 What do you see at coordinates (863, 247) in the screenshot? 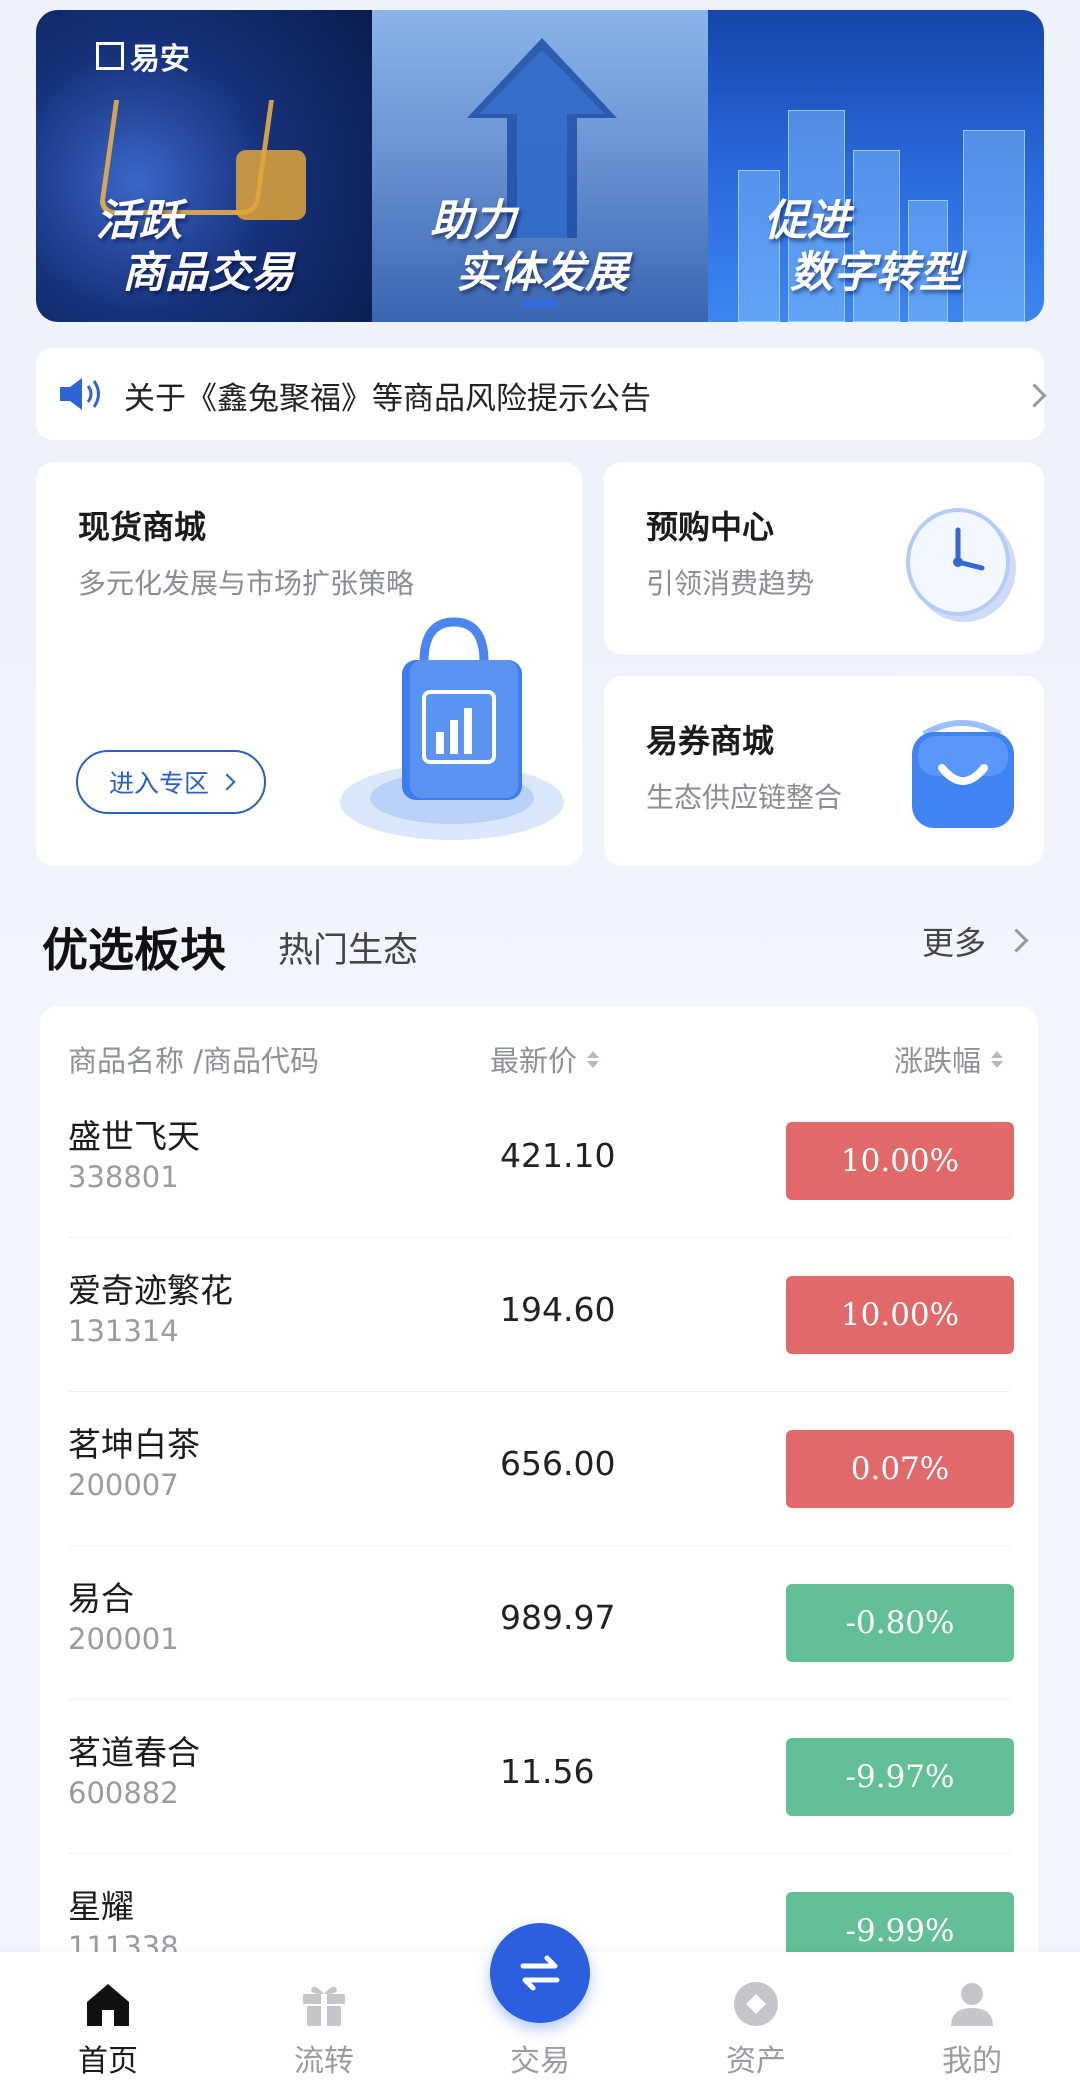
I see `banner-slogan-3: 促进 数字转型` at bounding box center [863, 247].